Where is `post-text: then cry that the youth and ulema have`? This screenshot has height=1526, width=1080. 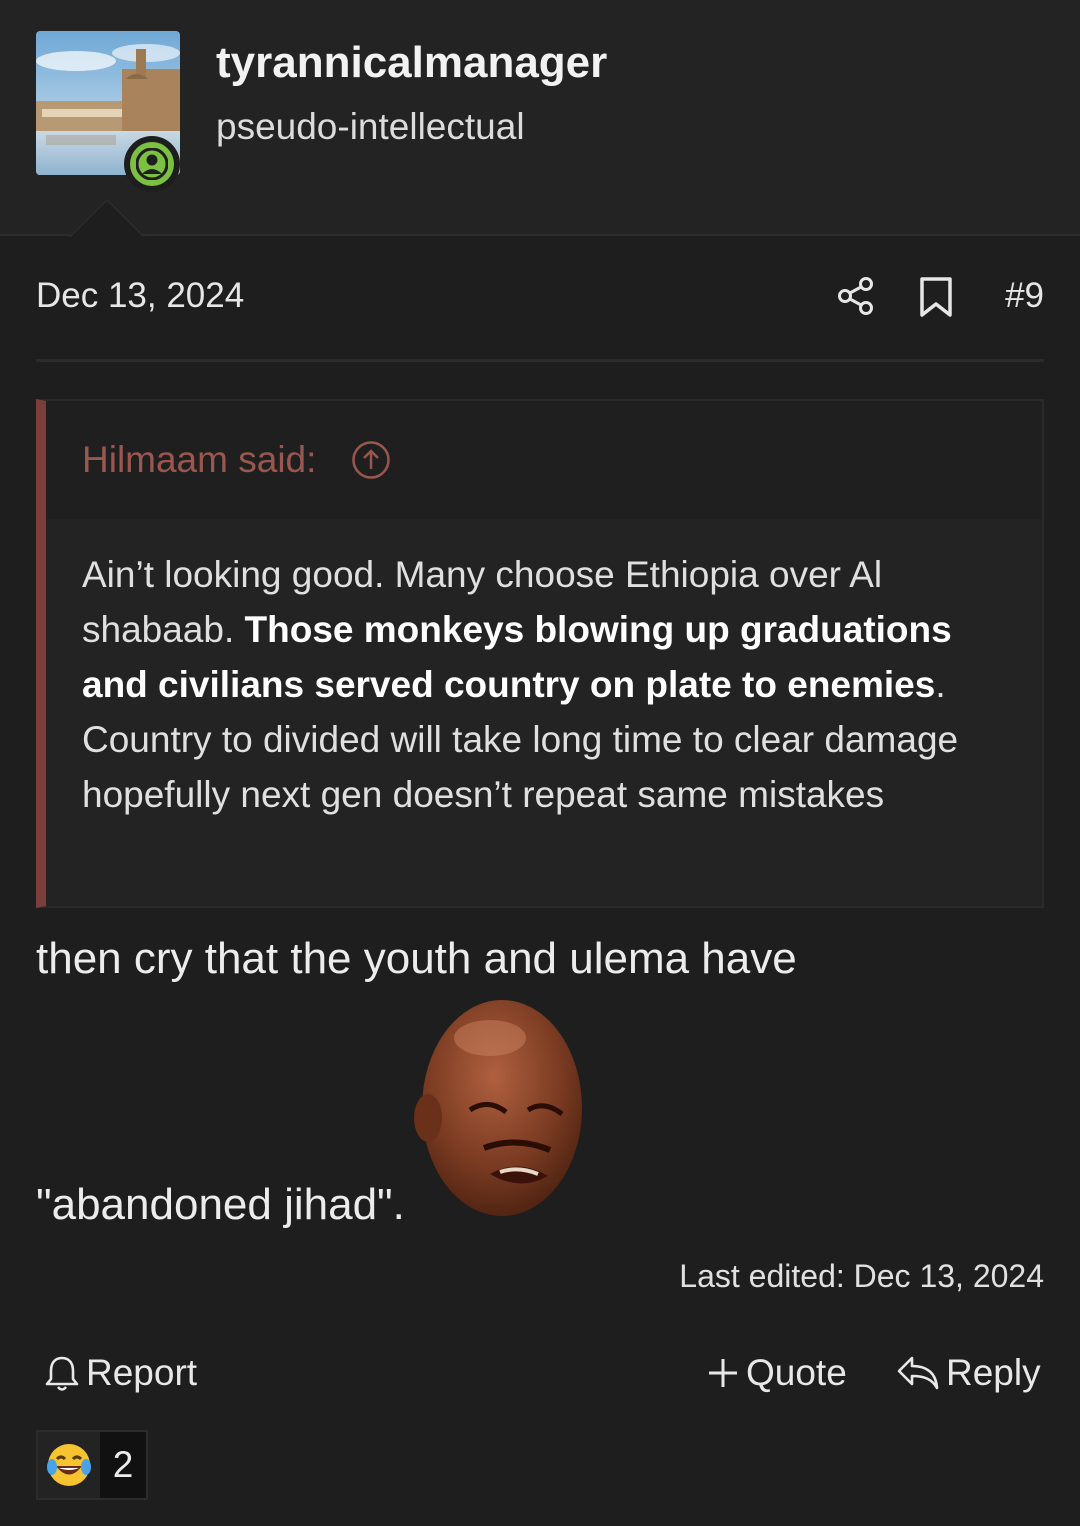
post-text: then cry that the youth and ulema have is located at coordinates (416, 958).